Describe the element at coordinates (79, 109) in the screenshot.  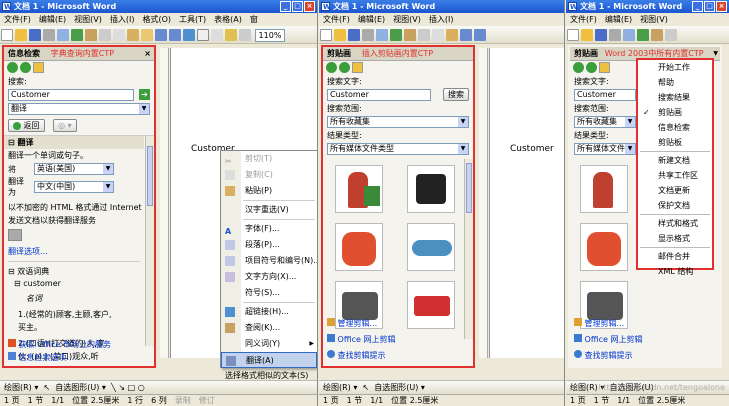
I see `source-select: 翻译` at that location.